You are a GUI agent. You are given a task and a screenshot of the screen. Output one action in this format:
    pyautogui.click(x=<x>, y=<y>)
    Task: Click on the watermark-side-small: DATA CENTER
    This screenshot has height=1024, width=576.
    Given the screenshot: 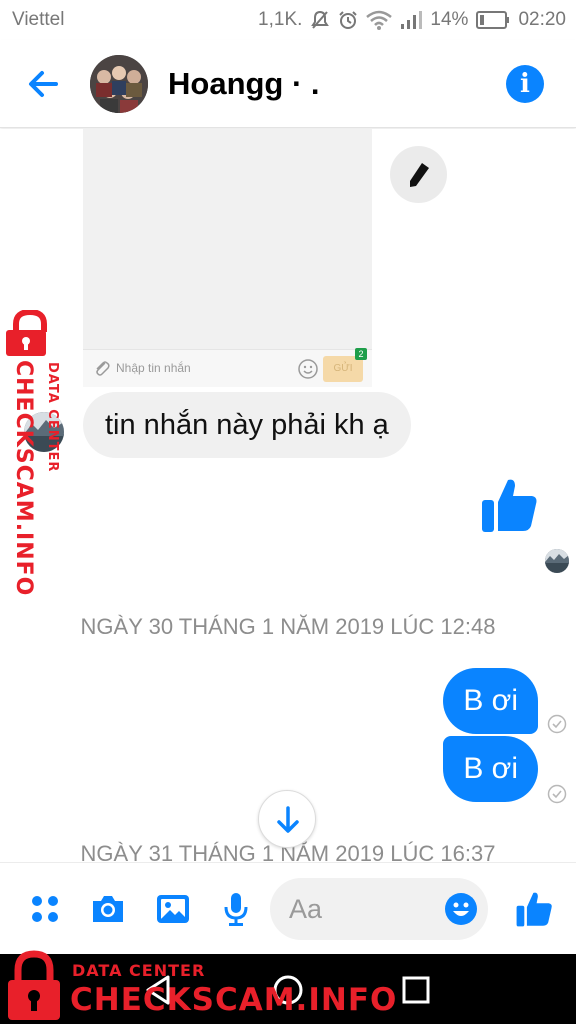 What is the action you would take?
    pyautogui.click(x=52, y=417)
    